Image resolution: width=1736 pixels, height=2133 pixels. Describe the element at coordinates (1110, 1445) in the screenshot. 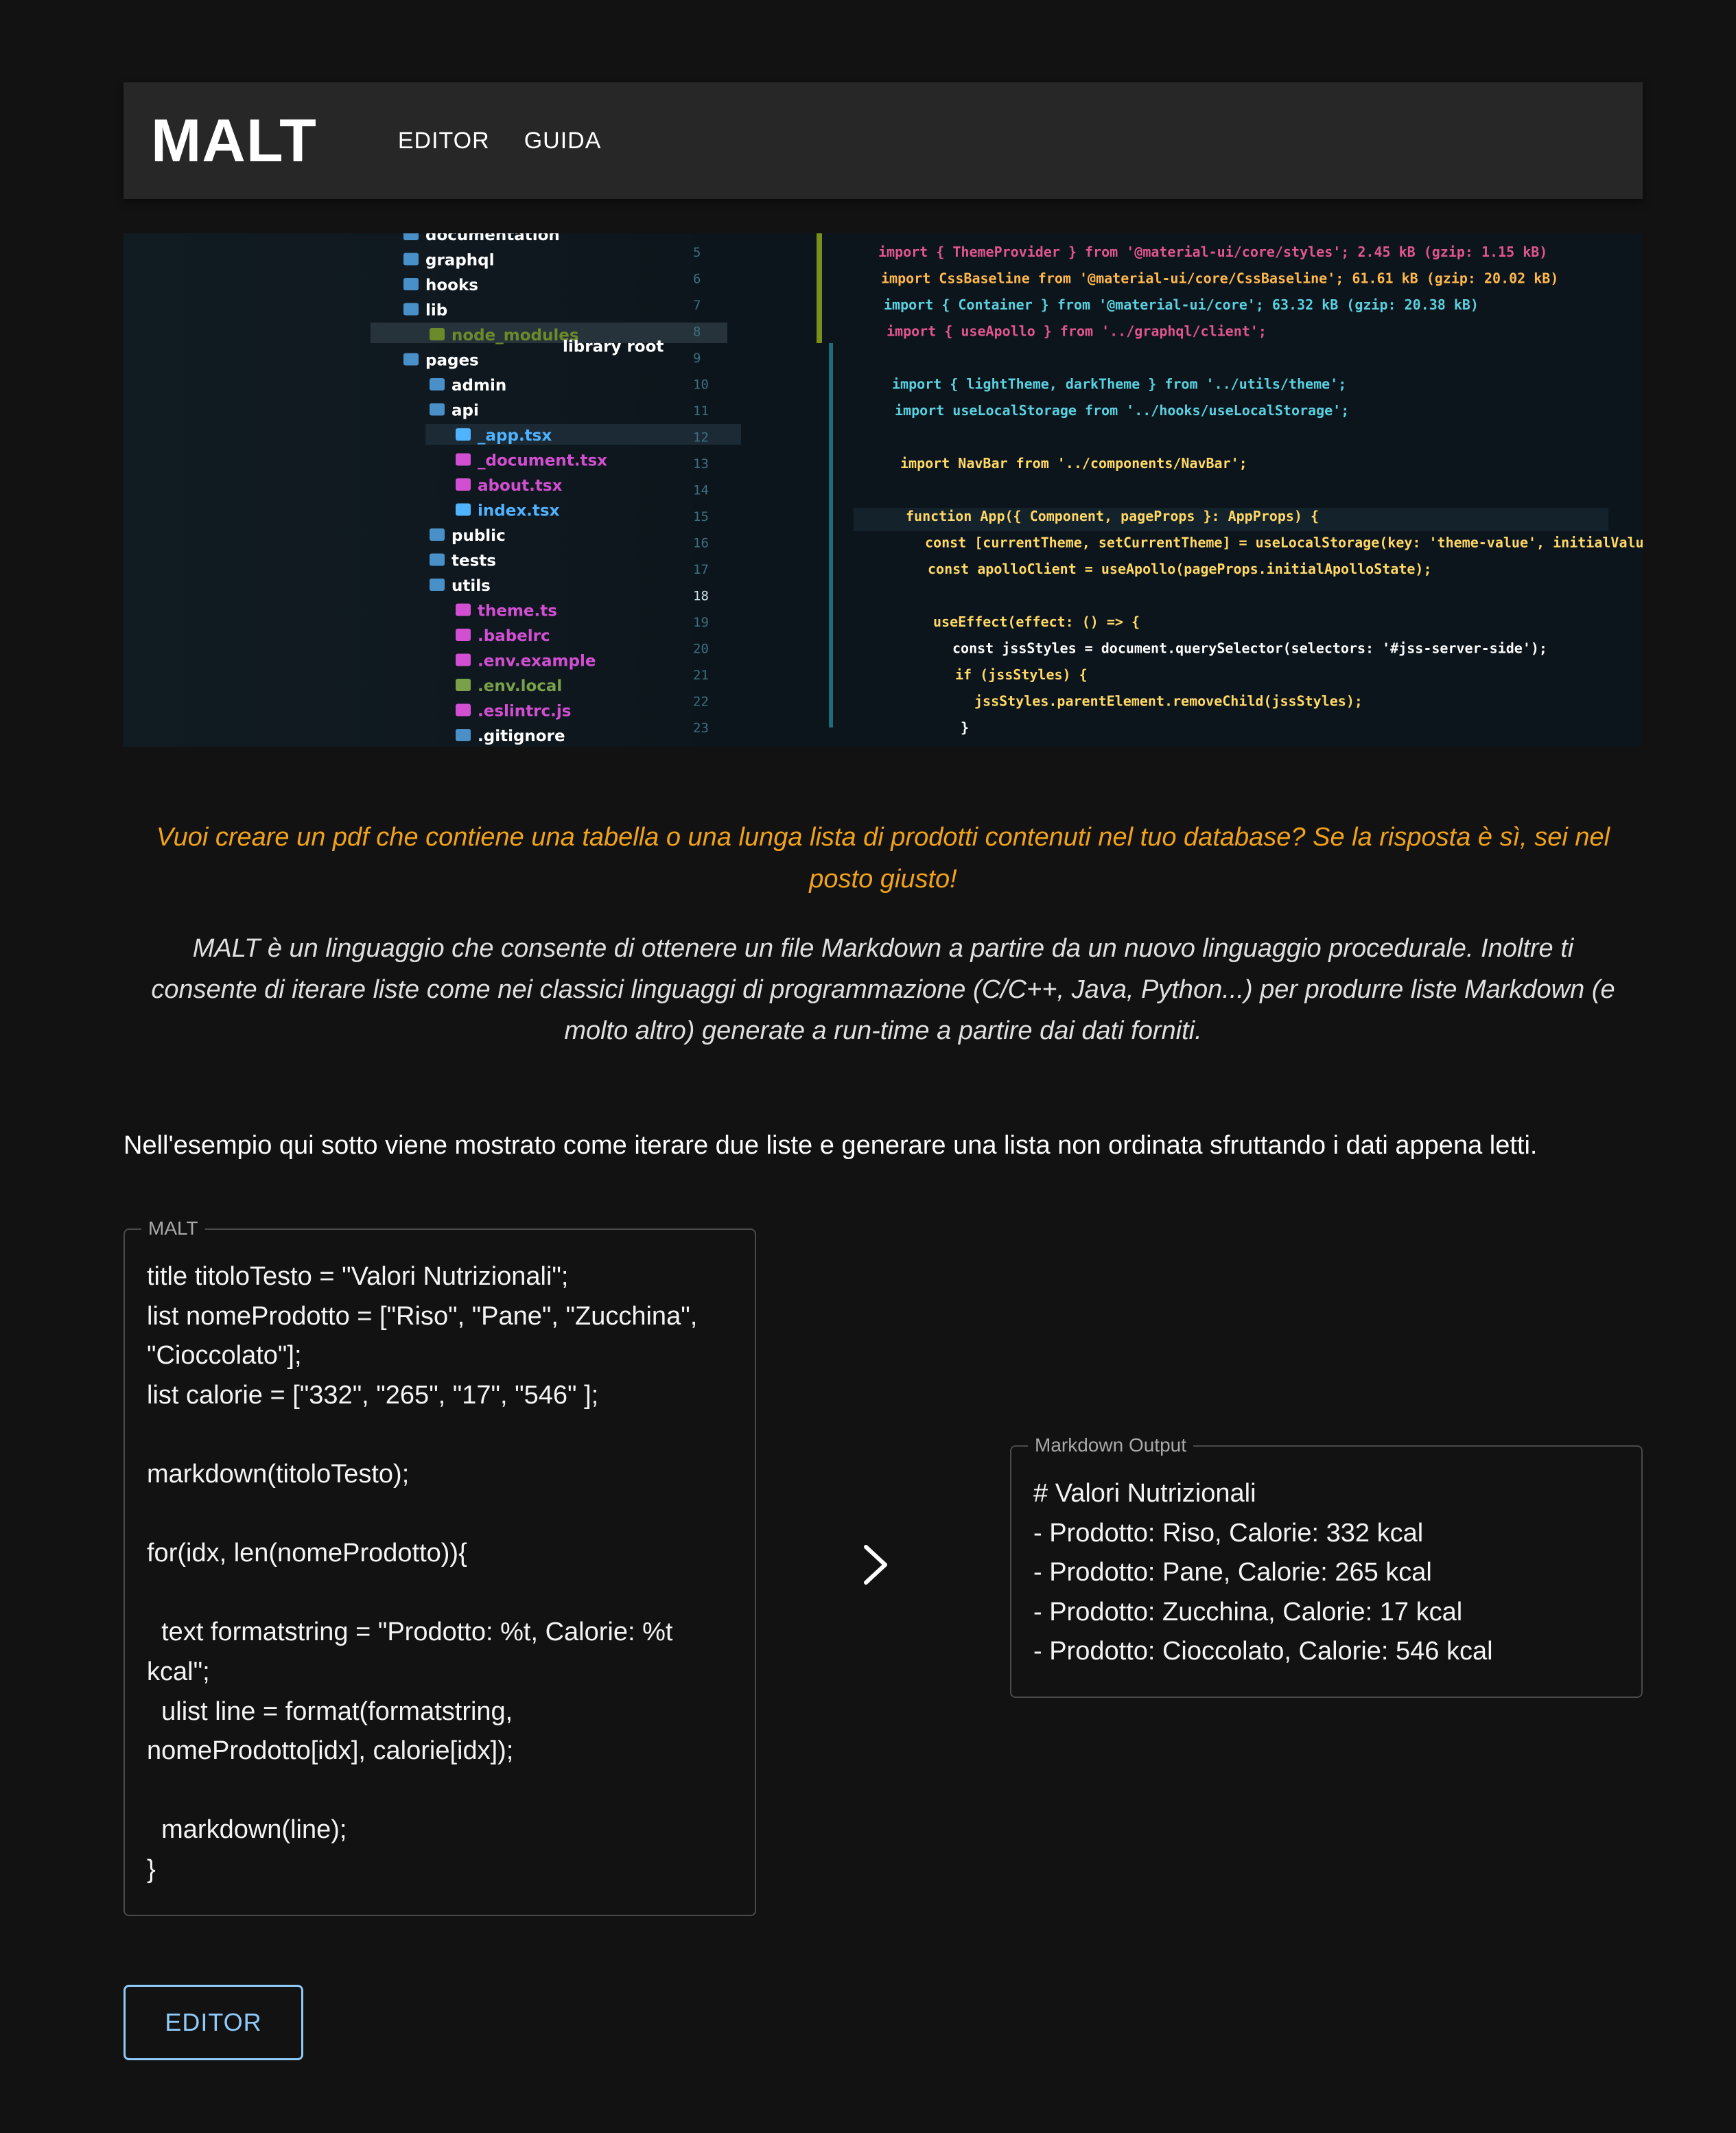

I see `output-legend: Markdown Output` at that location.